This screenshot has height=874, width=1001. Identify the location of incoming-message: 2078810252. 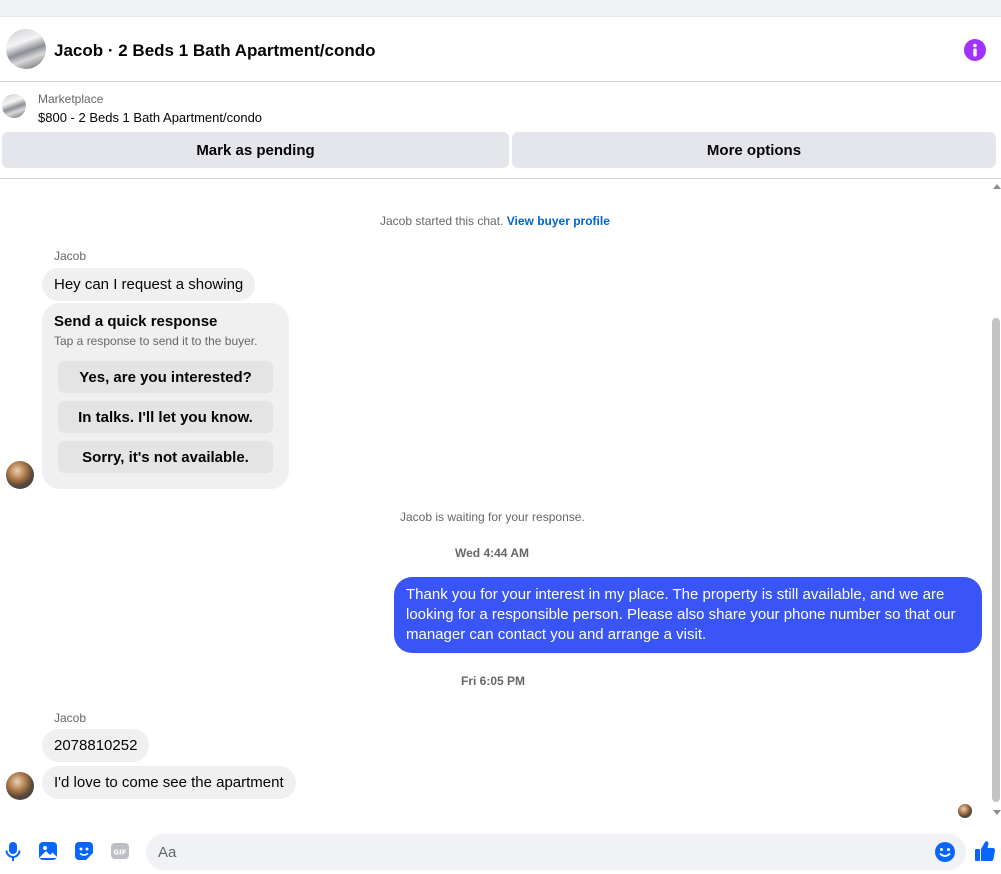
(96, 745).